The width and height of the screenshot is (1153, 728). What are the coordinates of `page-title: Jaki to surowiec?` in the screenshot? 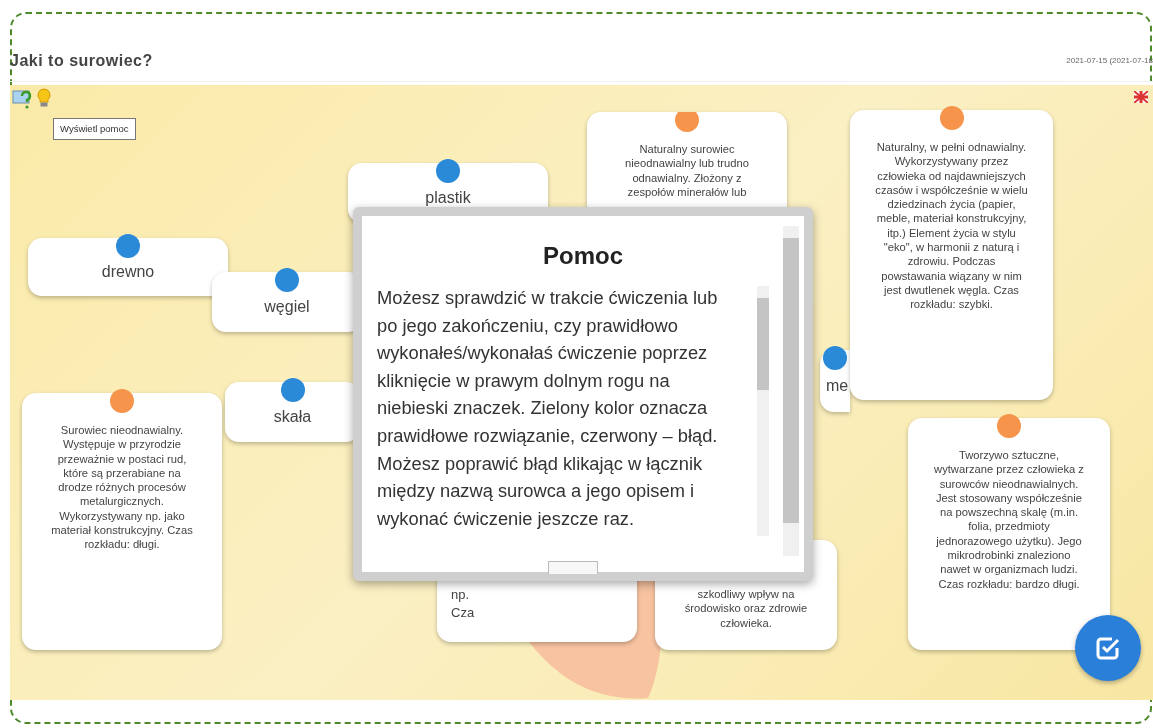 It's located at (81, 60).